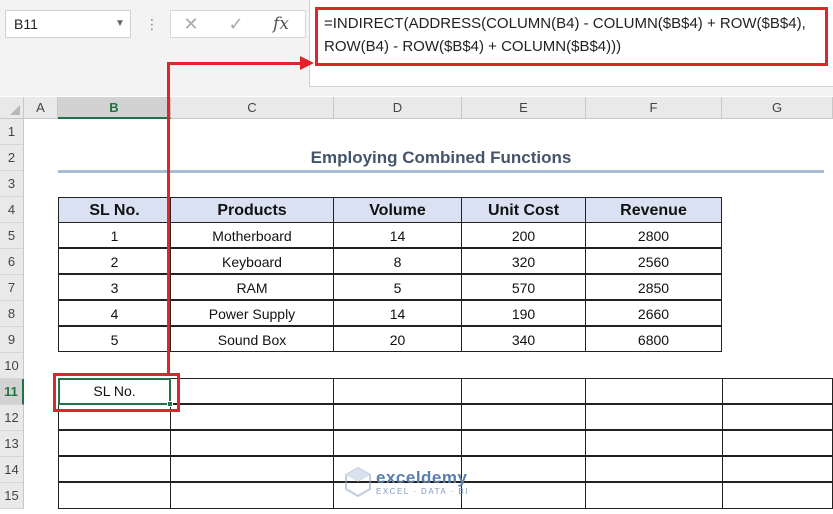 Image resolution: width=833 pixels, height=514 pixels. Describe the element at coordinates (398, 108) in the screenshot. I see `column-header-d: D` at that location.